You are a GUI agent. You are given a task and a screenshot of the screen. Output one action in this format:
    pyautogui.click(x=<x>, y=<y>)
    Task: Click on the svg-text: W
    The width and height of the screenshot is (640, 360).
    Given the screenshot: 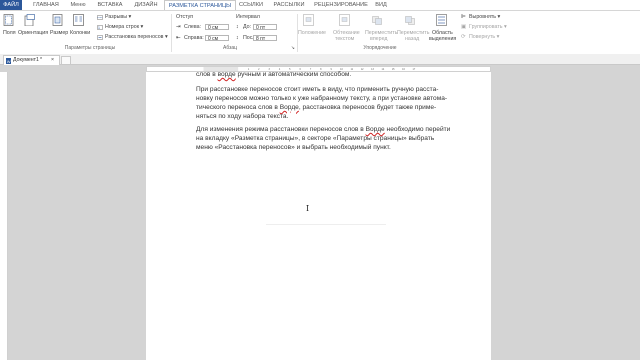 What is the action you would take?
    pyautogui.click(x=9, y=61)
    